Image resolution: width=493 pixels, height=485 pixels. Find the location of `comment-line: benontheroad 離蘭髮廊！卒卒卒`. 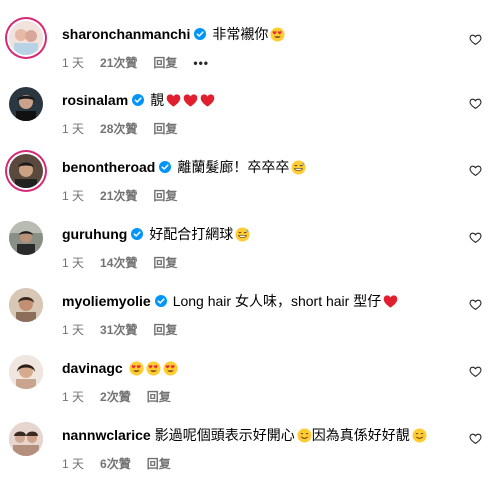

comment-line: benontheroad 離蘭髮廊！卒卒卒 is located at coordinates (184, 167).